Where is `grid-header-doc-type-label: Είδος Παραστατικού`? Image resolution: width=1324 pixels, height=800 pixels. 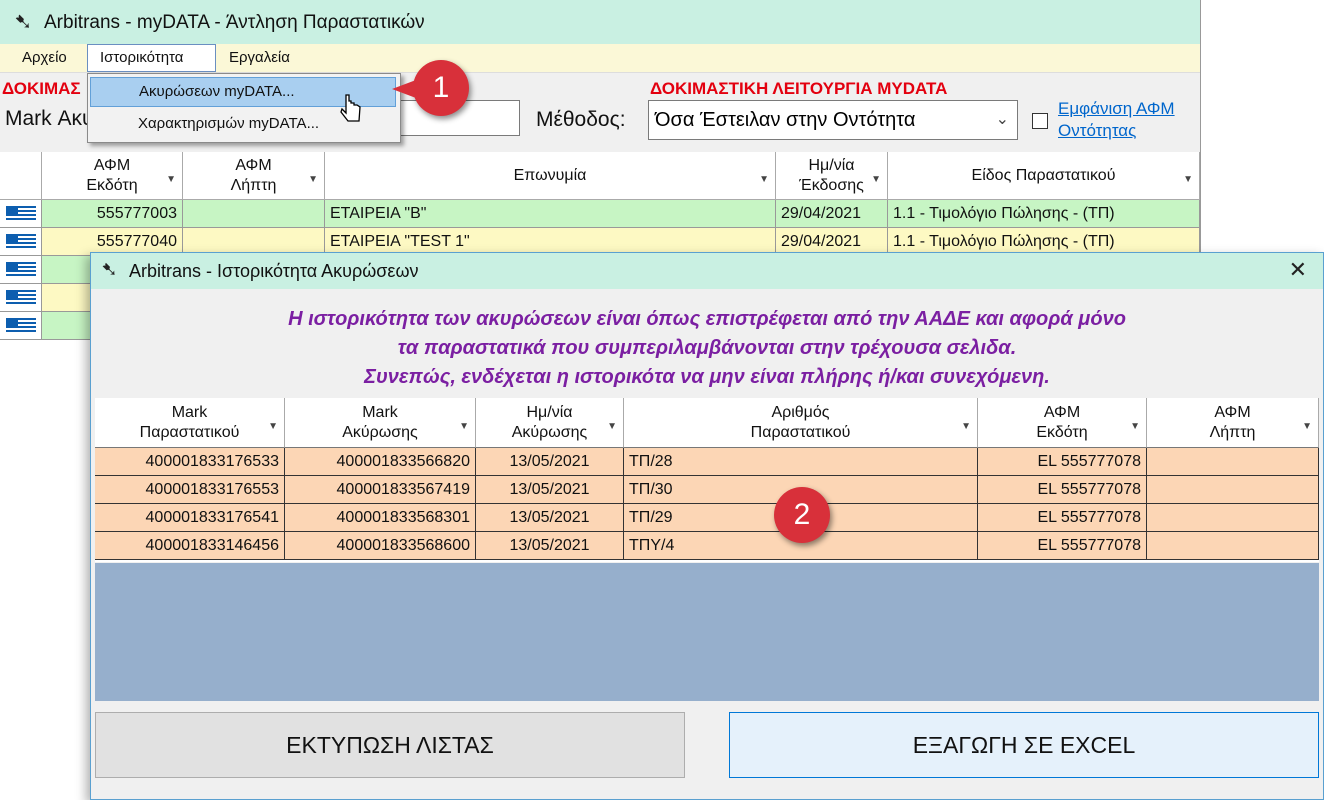
grid-header-doc-type-label: Είδος Παραστατικού is located at coordinates (1043, 175).